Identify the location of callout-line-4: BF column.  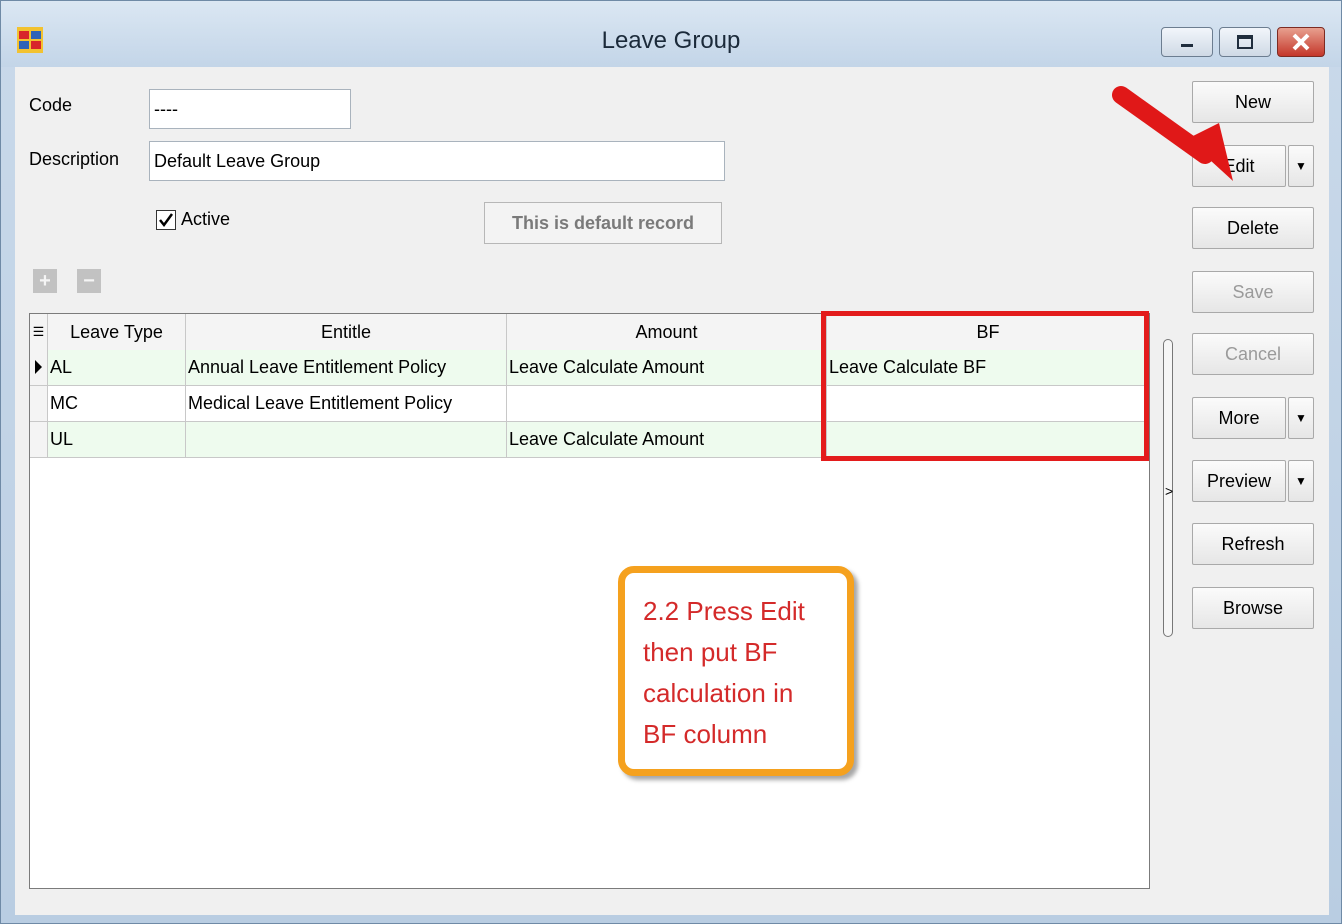
(705, 734).